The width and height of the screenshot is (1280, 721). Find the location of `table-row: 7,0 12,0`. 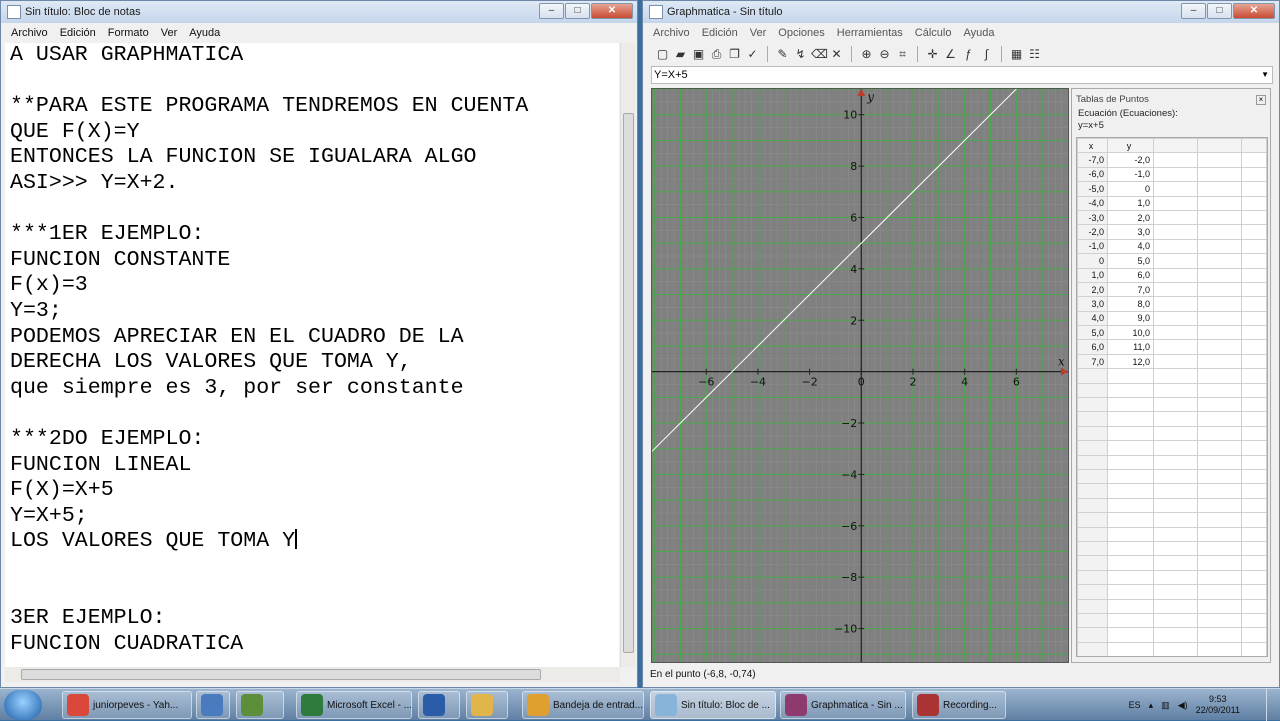

table-row: 7,0 12,0 is located at coordinates (1172, 361).